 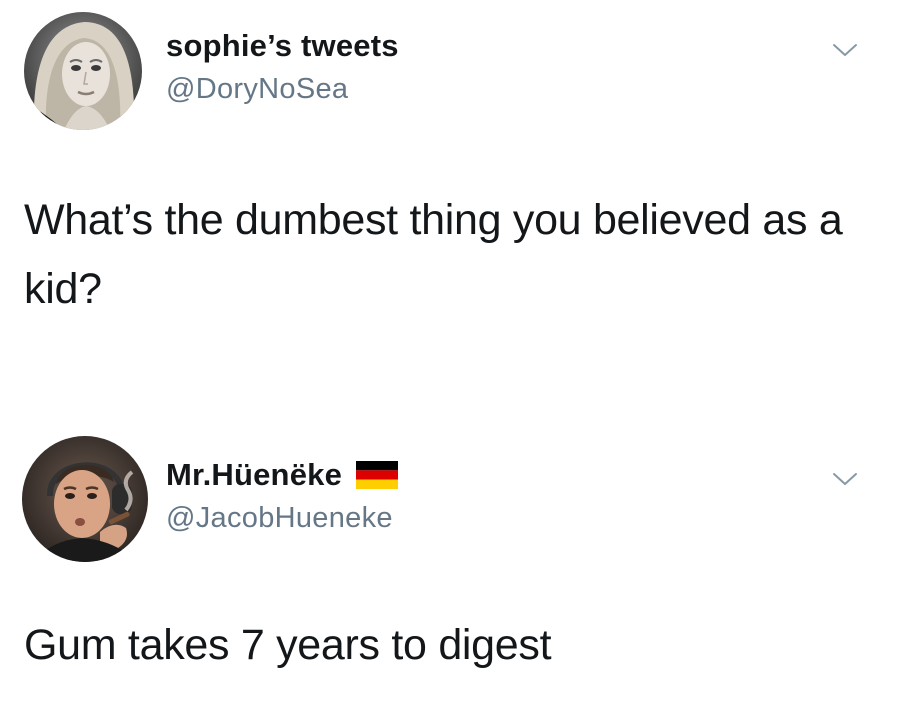 What do you see at coordinates (282, 518) in the screenshot?
I see `user-handle: @JacobHueneke` at bounding box center [282, 518].